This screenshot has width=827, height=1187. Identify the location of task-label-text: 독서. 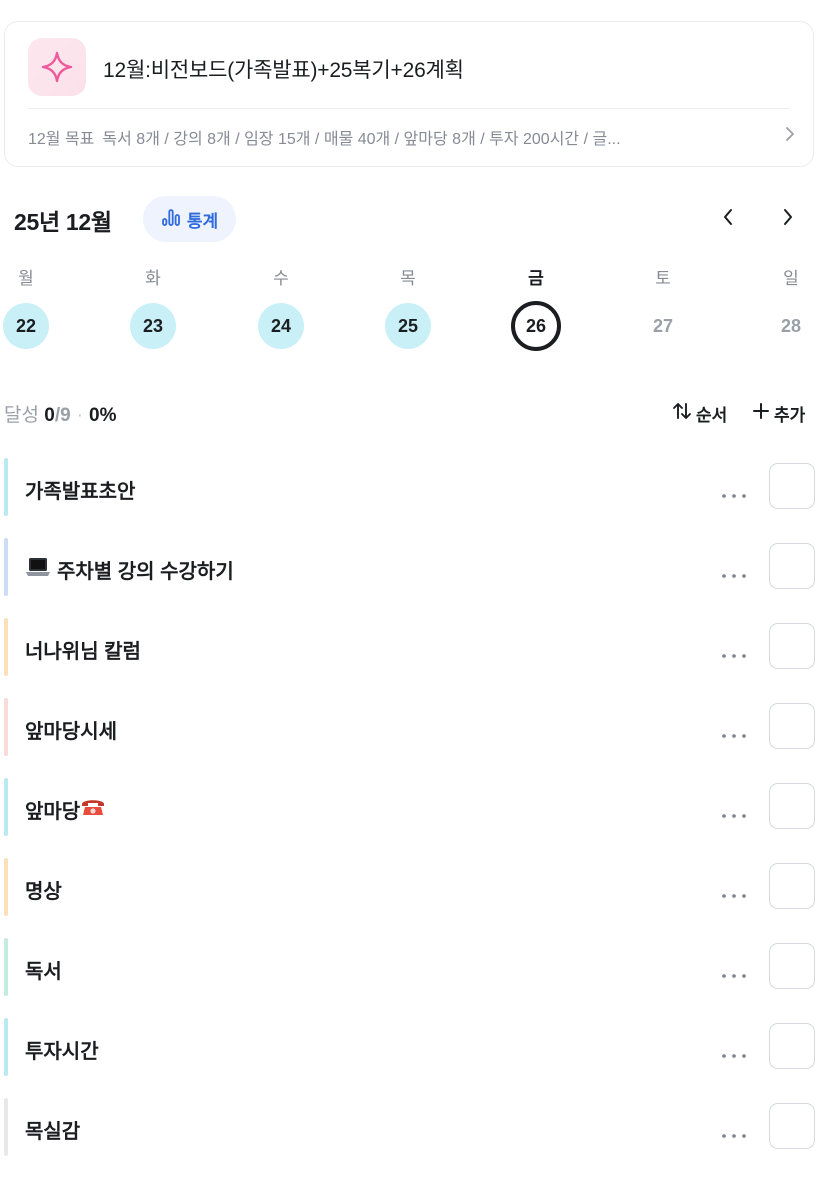
(43, 972).